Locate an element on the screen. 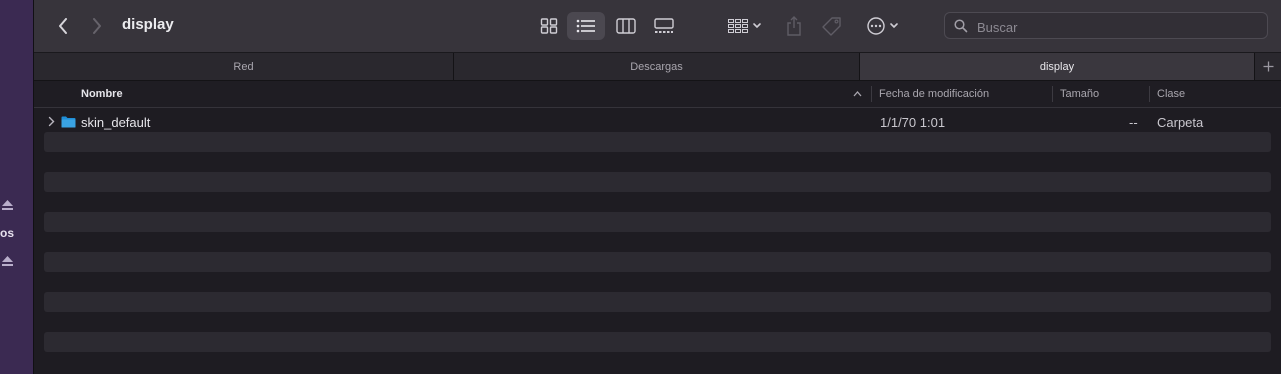  ellipsis-circle-icon is located at coordinates (875, 26).